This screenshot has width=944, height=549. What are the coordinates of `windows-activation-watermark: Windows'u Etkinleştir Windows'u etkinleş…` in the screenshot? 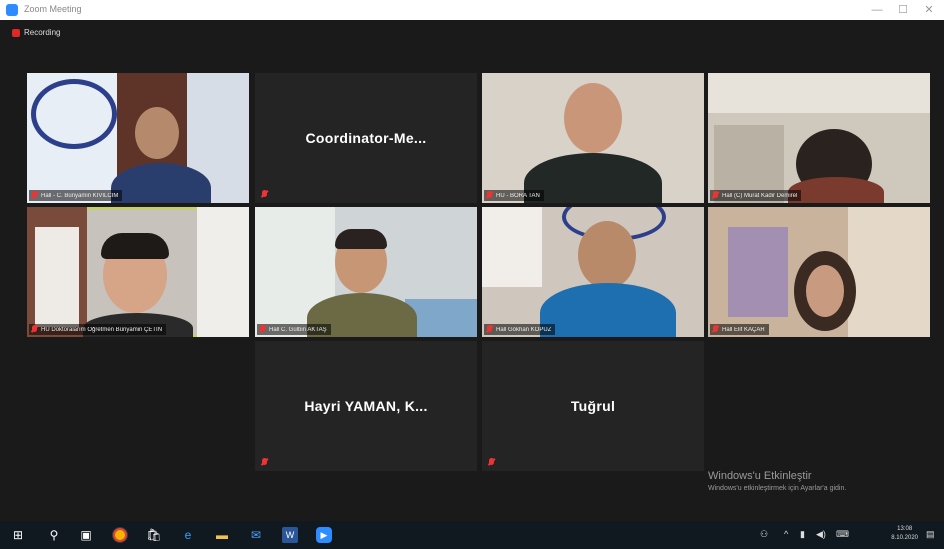 It's located at (777, 481).